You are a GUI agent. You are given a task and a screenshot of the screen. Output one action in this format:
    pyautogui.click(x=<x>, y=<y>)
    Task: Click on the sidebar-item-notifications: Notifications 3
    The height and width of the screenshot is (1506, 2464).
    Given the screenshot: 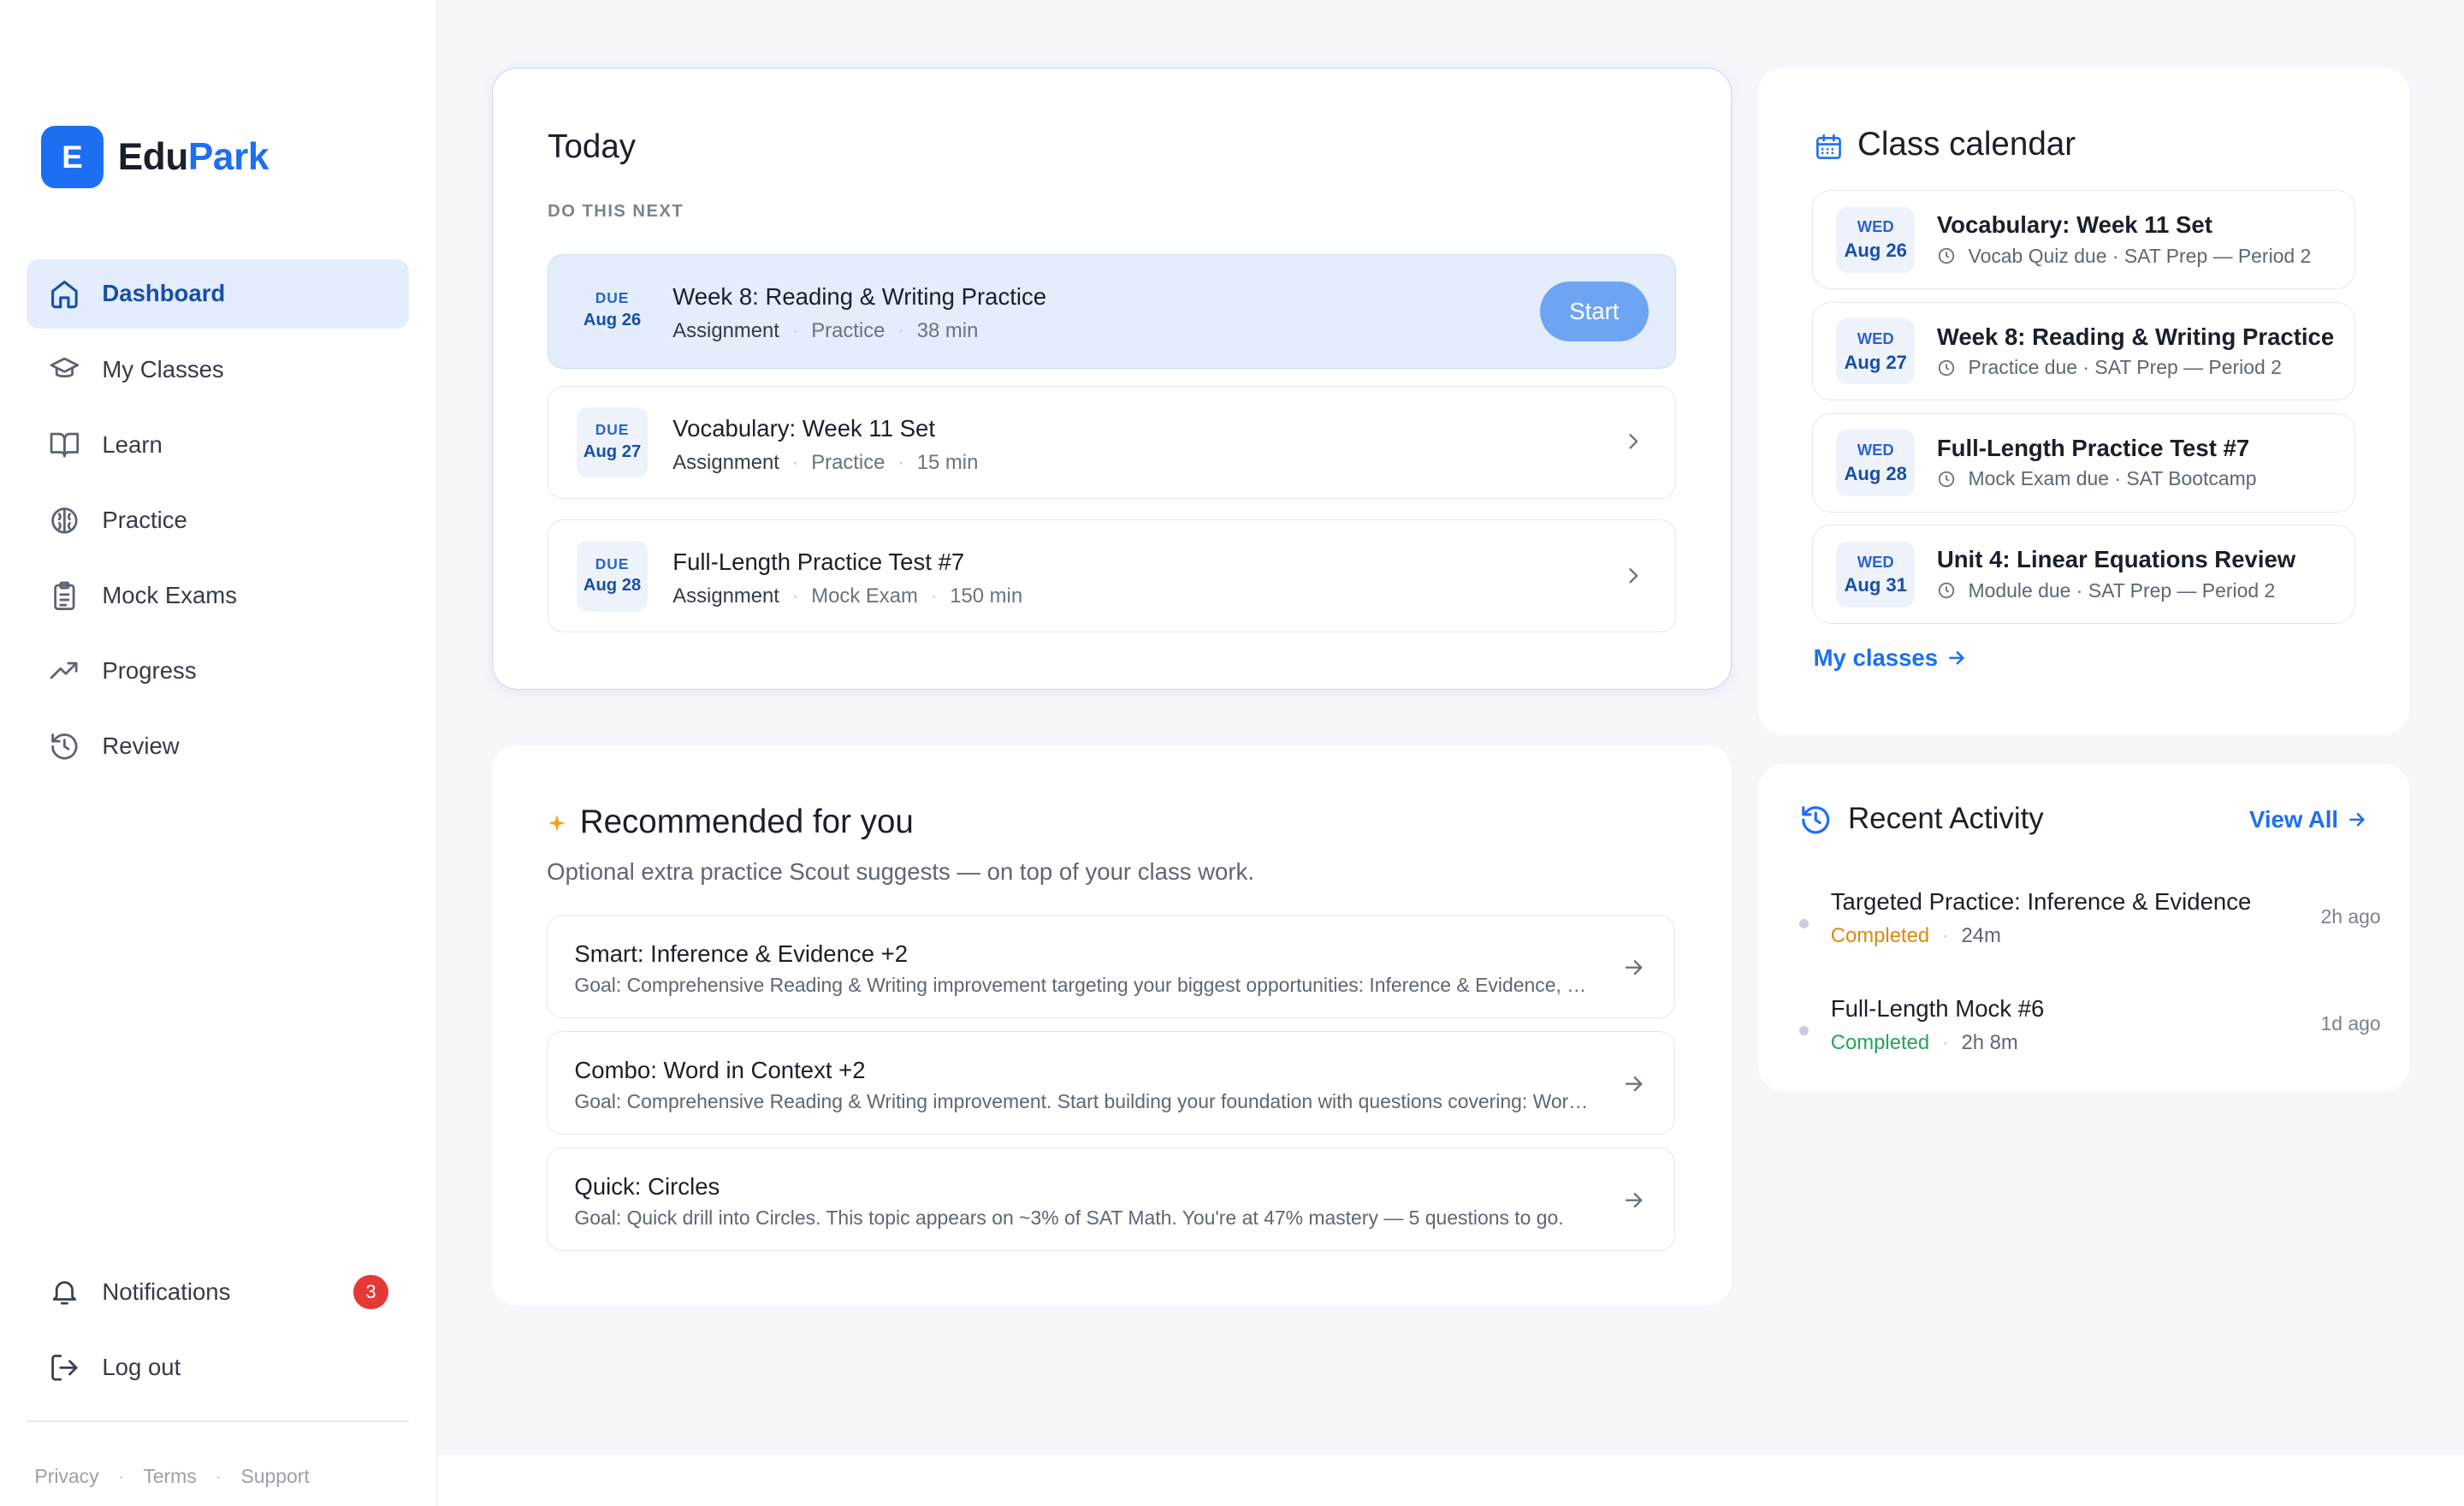 What is the action you would take?
    pyautogui.click(x=217, y=1291)
    